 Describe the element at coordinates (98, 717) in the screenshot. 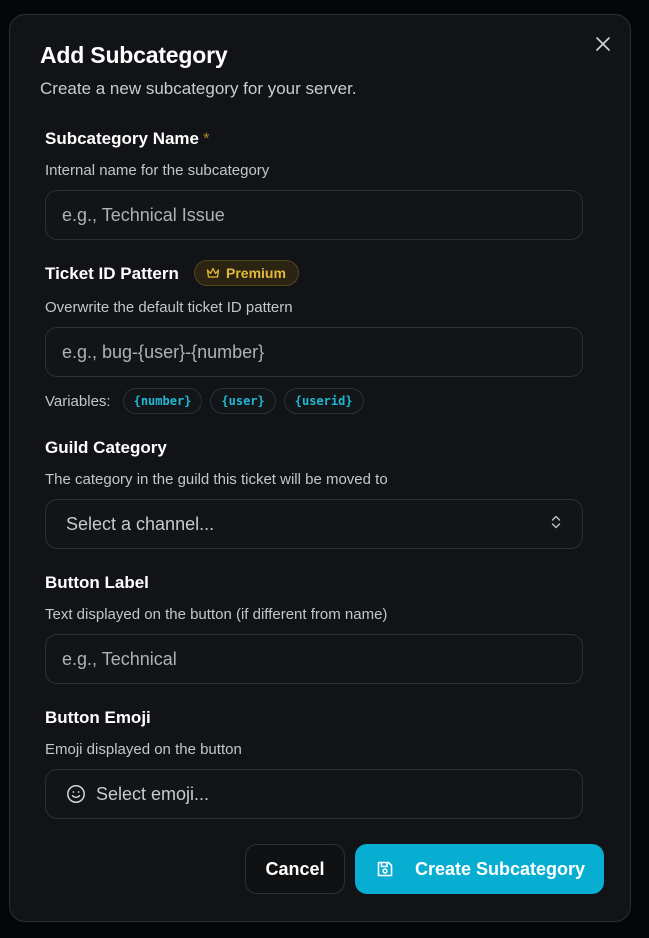

I see `button-emoji-label: Button Emoji` at that location.